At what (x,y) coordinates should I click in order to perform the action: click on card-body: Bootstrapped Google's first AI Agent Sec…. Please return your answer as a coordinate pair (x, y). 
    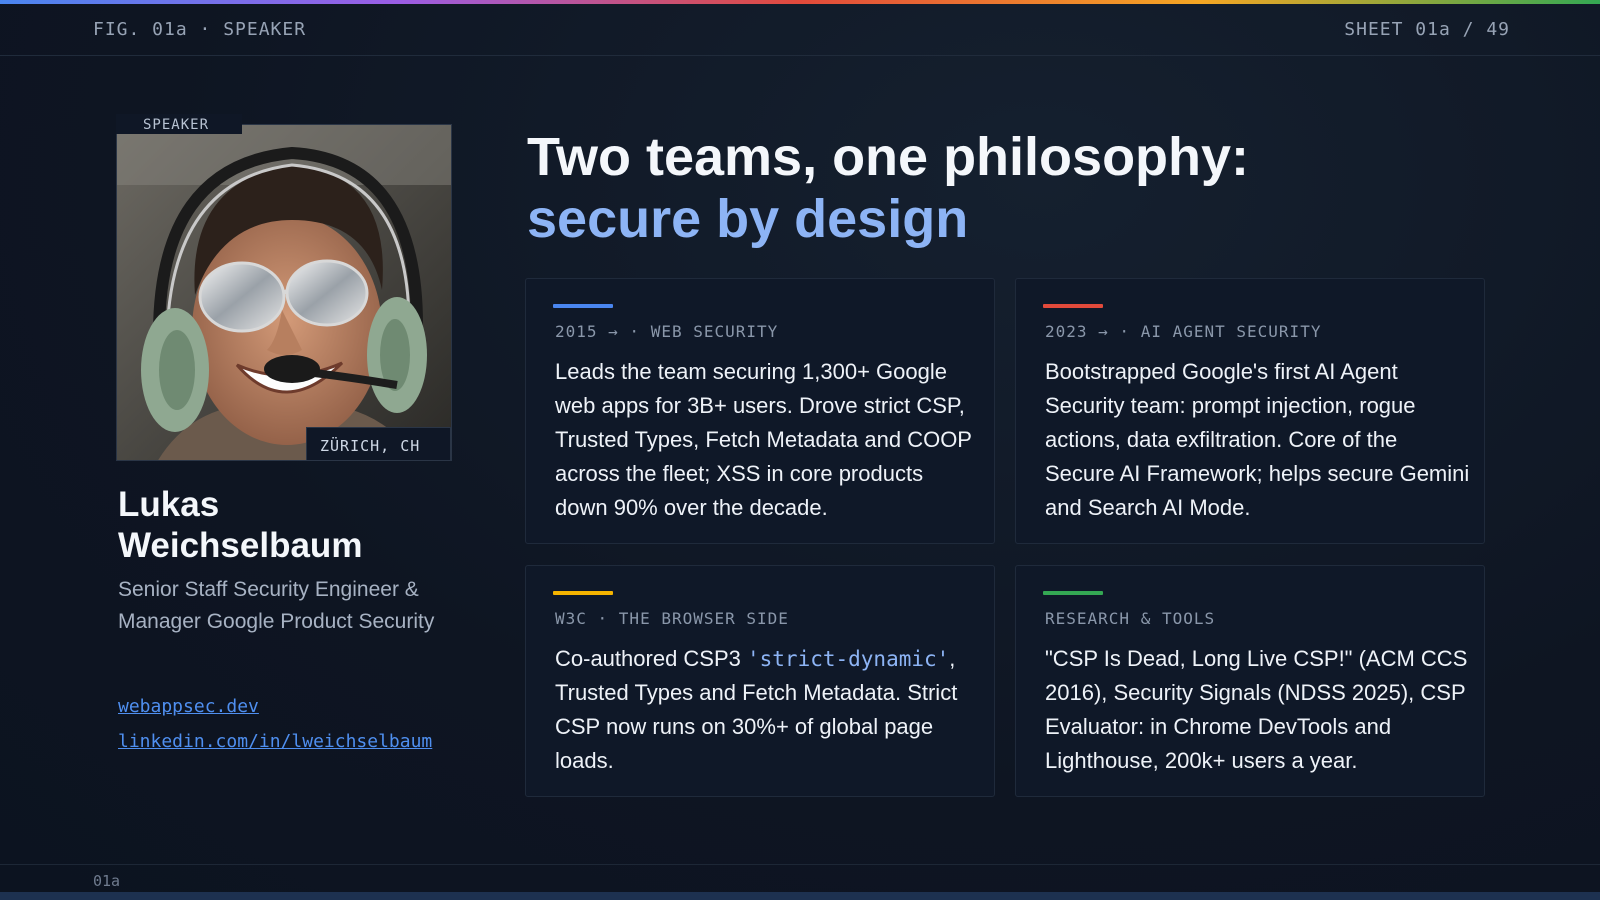
    Looking at the image, I should click on (1257, 439).